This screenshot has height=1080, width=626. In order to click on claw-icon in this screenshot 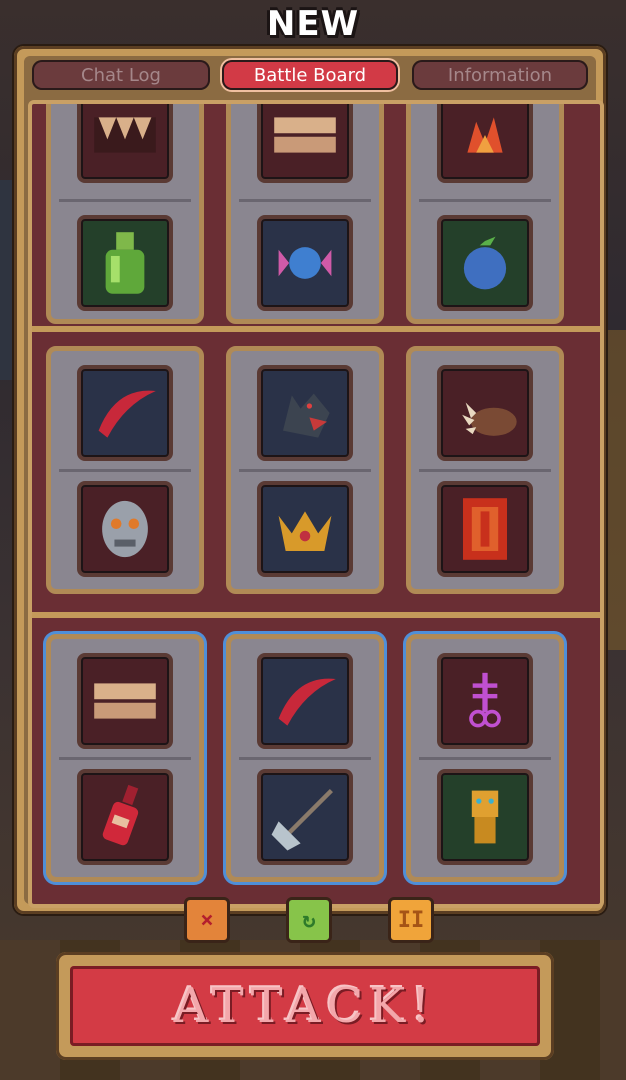, I will do `click(485, 413)`.